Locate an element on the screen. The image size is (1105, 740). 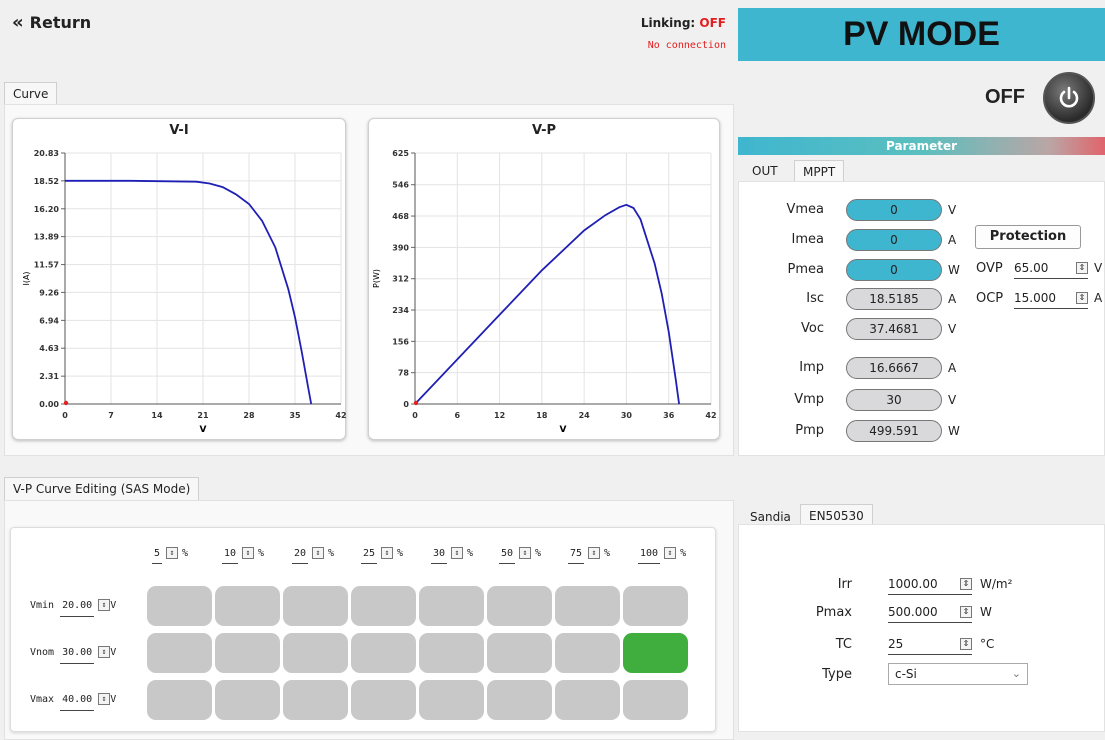
percent-input-20: 20 ⇕% is located at coordinates (313, 554).